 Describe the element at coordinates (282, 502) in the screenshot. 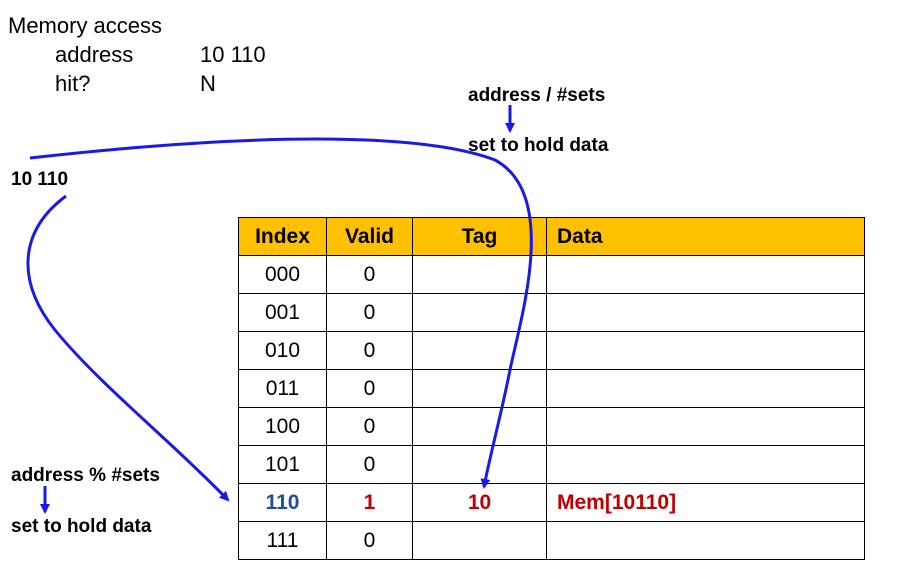

I see `cell-index-highlighted: 110` at that location.